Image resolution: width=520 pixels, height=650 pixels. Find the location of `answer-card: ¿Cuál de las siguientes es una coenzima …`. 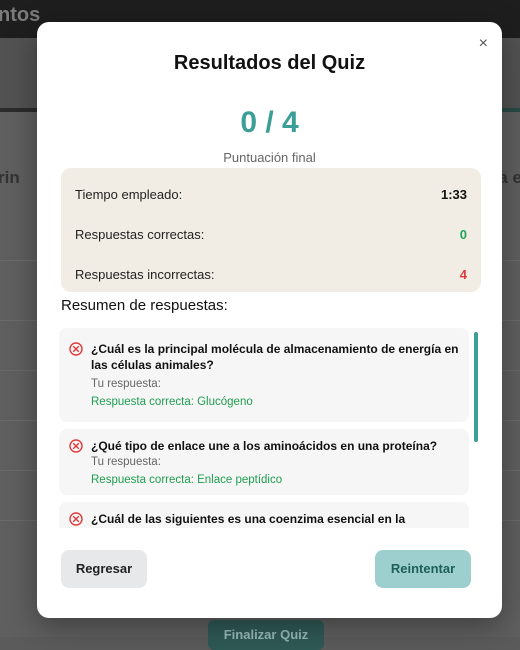

answer-card: ¿Cuál de las siguientes es una coenzima … is located at coordinates (264, 515).